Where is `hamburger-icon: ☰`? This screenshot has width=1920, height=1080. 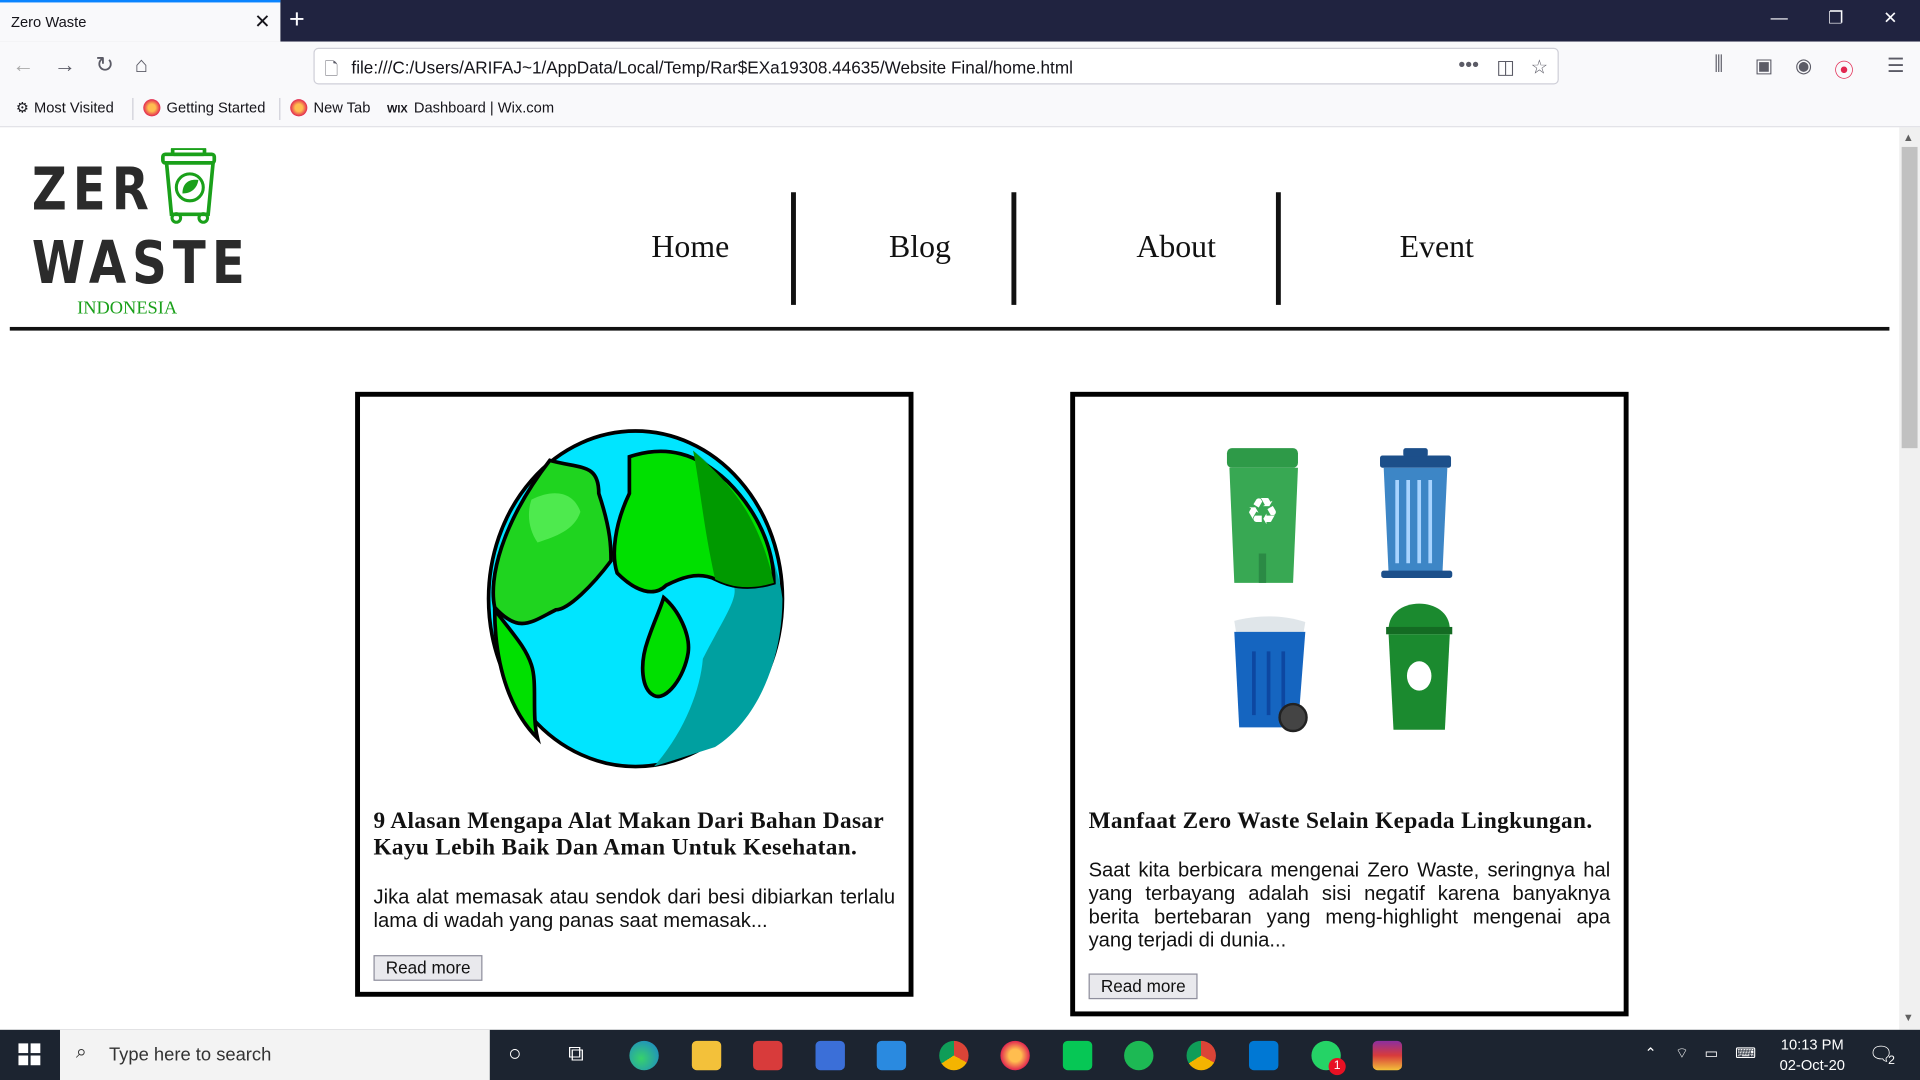
hamburger-icon: ☰ is located at coordinates (1896, 66).